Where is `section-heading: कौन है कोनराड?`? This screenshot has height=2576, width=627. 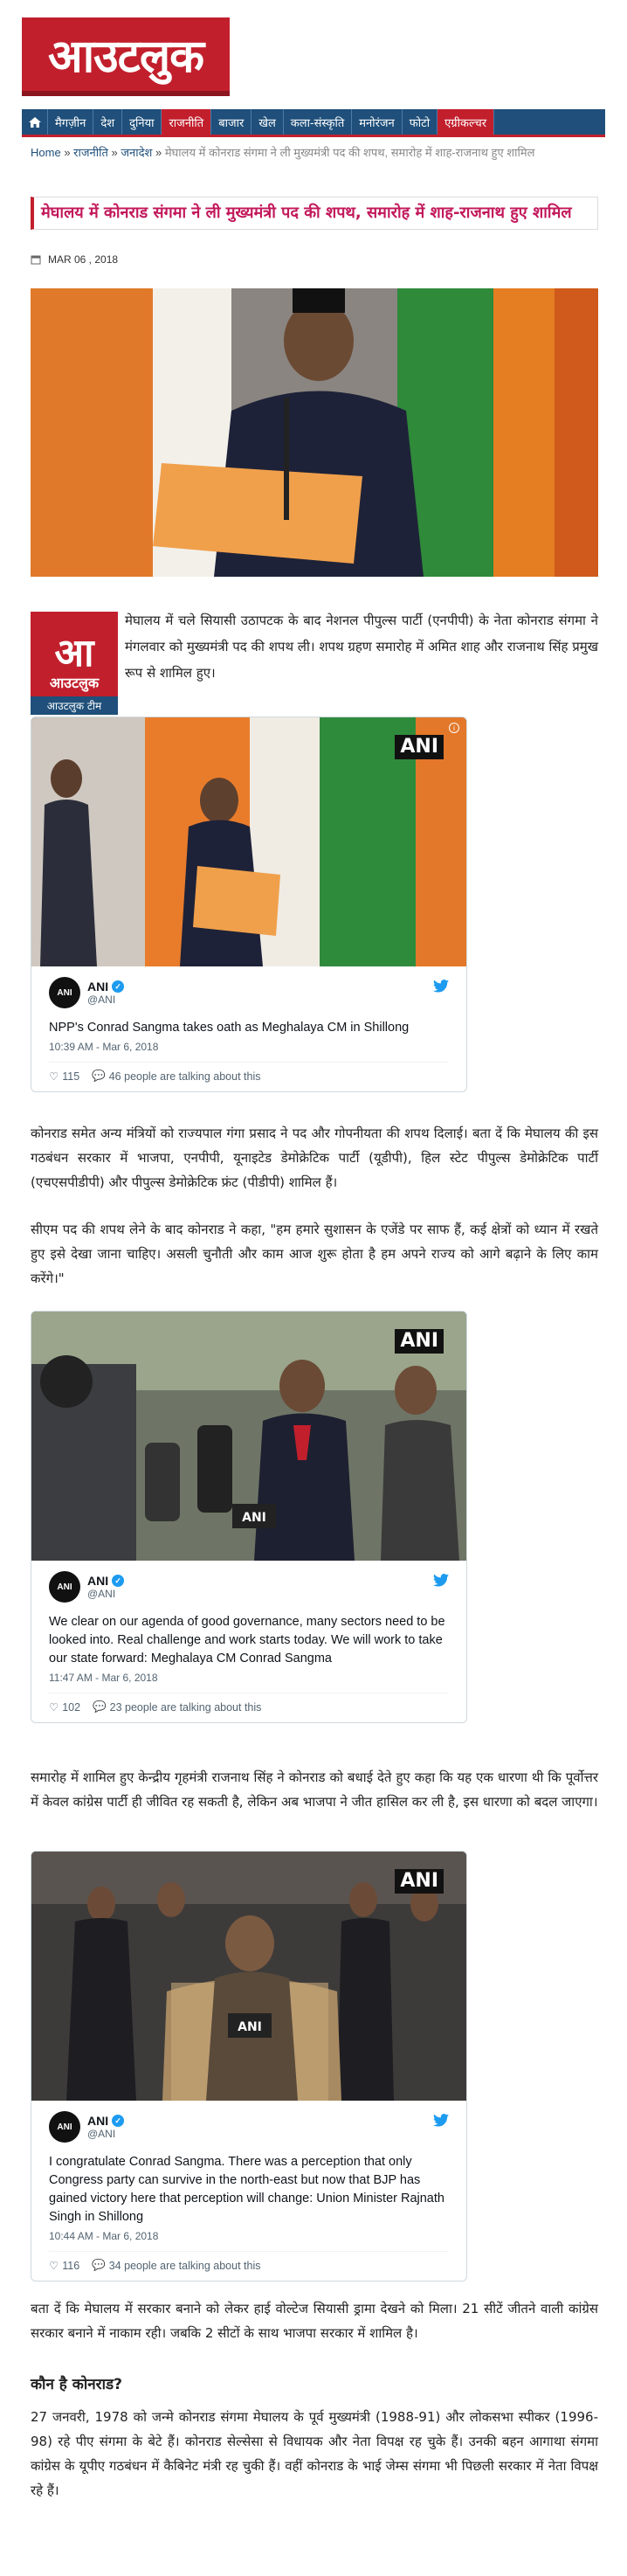
section-heading: कौन है कोनराड? is located at coordinates (76, 2384).